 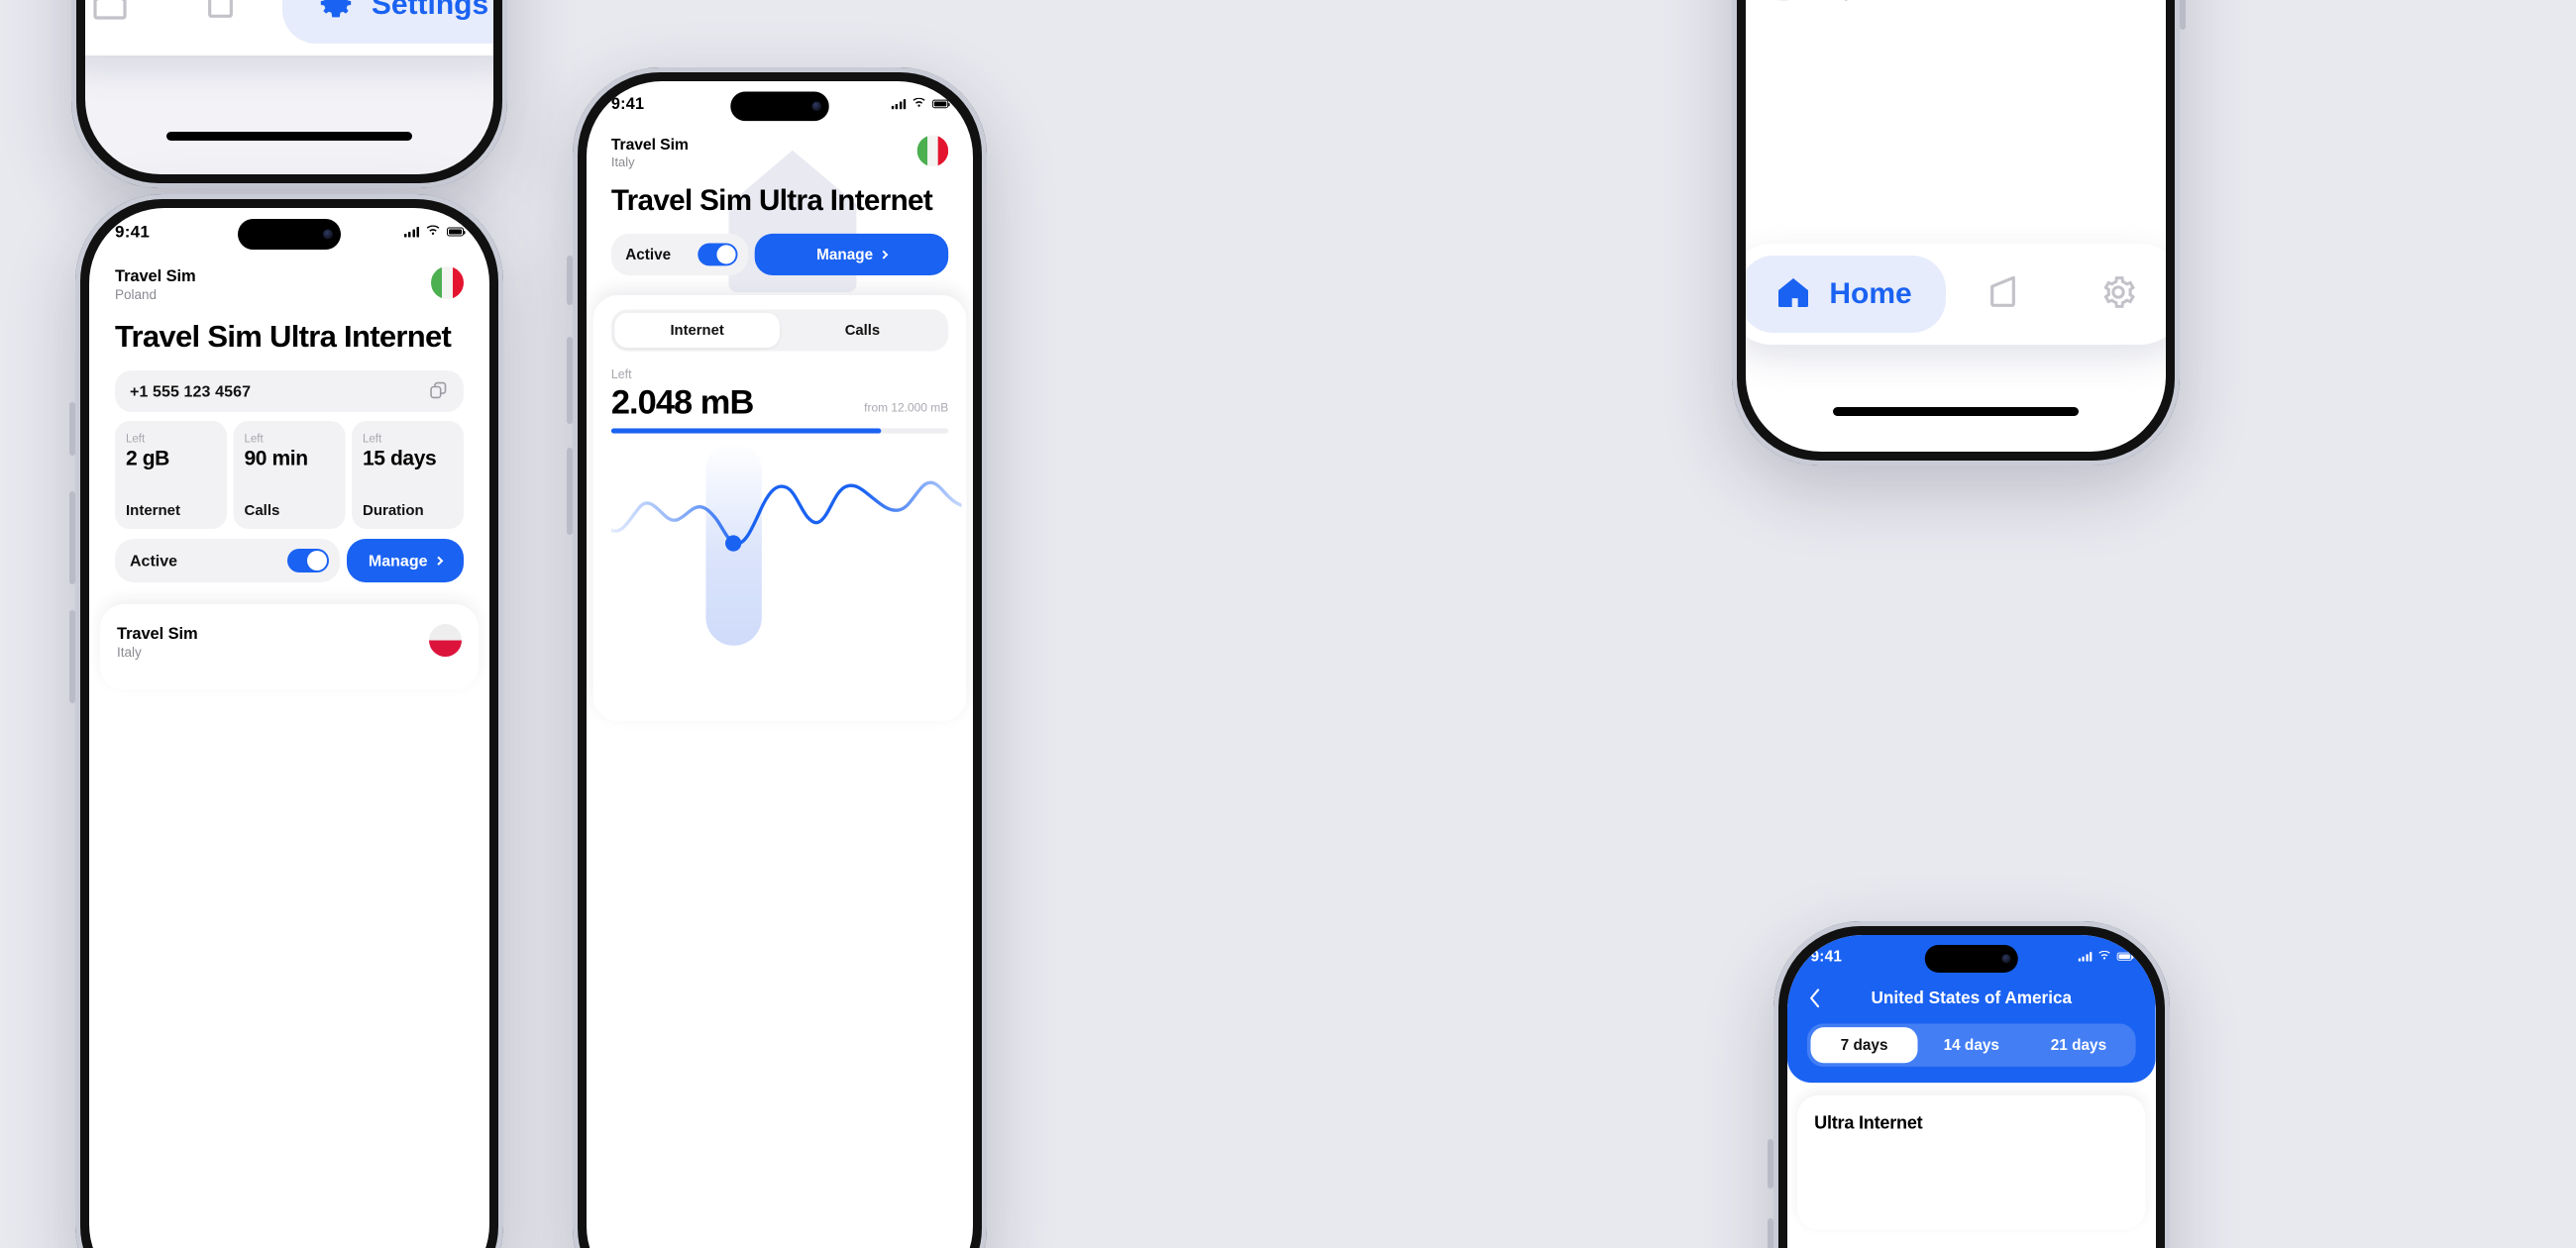 I want to click on usage-label: Left, so click(x=621, y=374).